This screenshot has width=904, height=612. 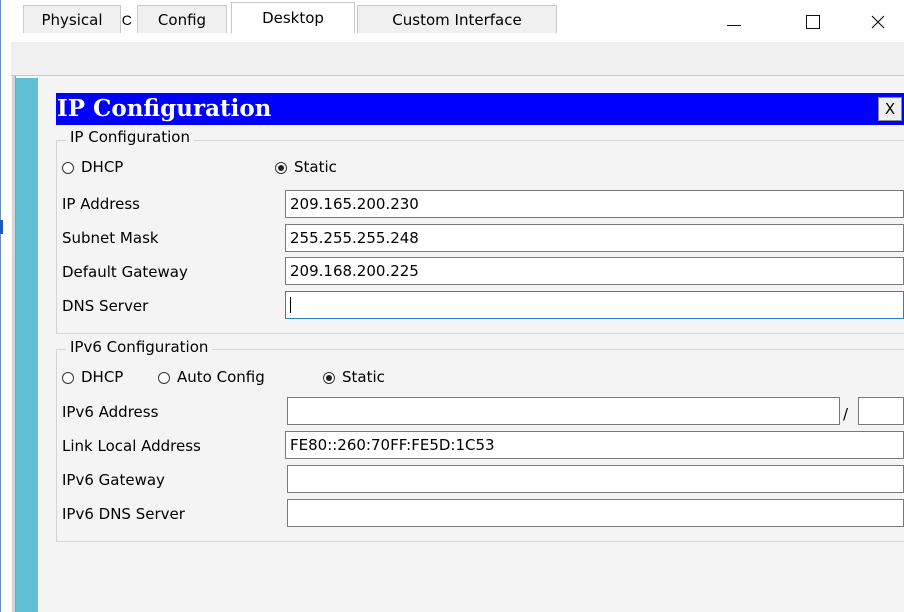 What do you see at coordinates (102, 377) in the screenshot?
I see `ipv6-dhcp-label: DHCP` at bounding box center [102, 377].